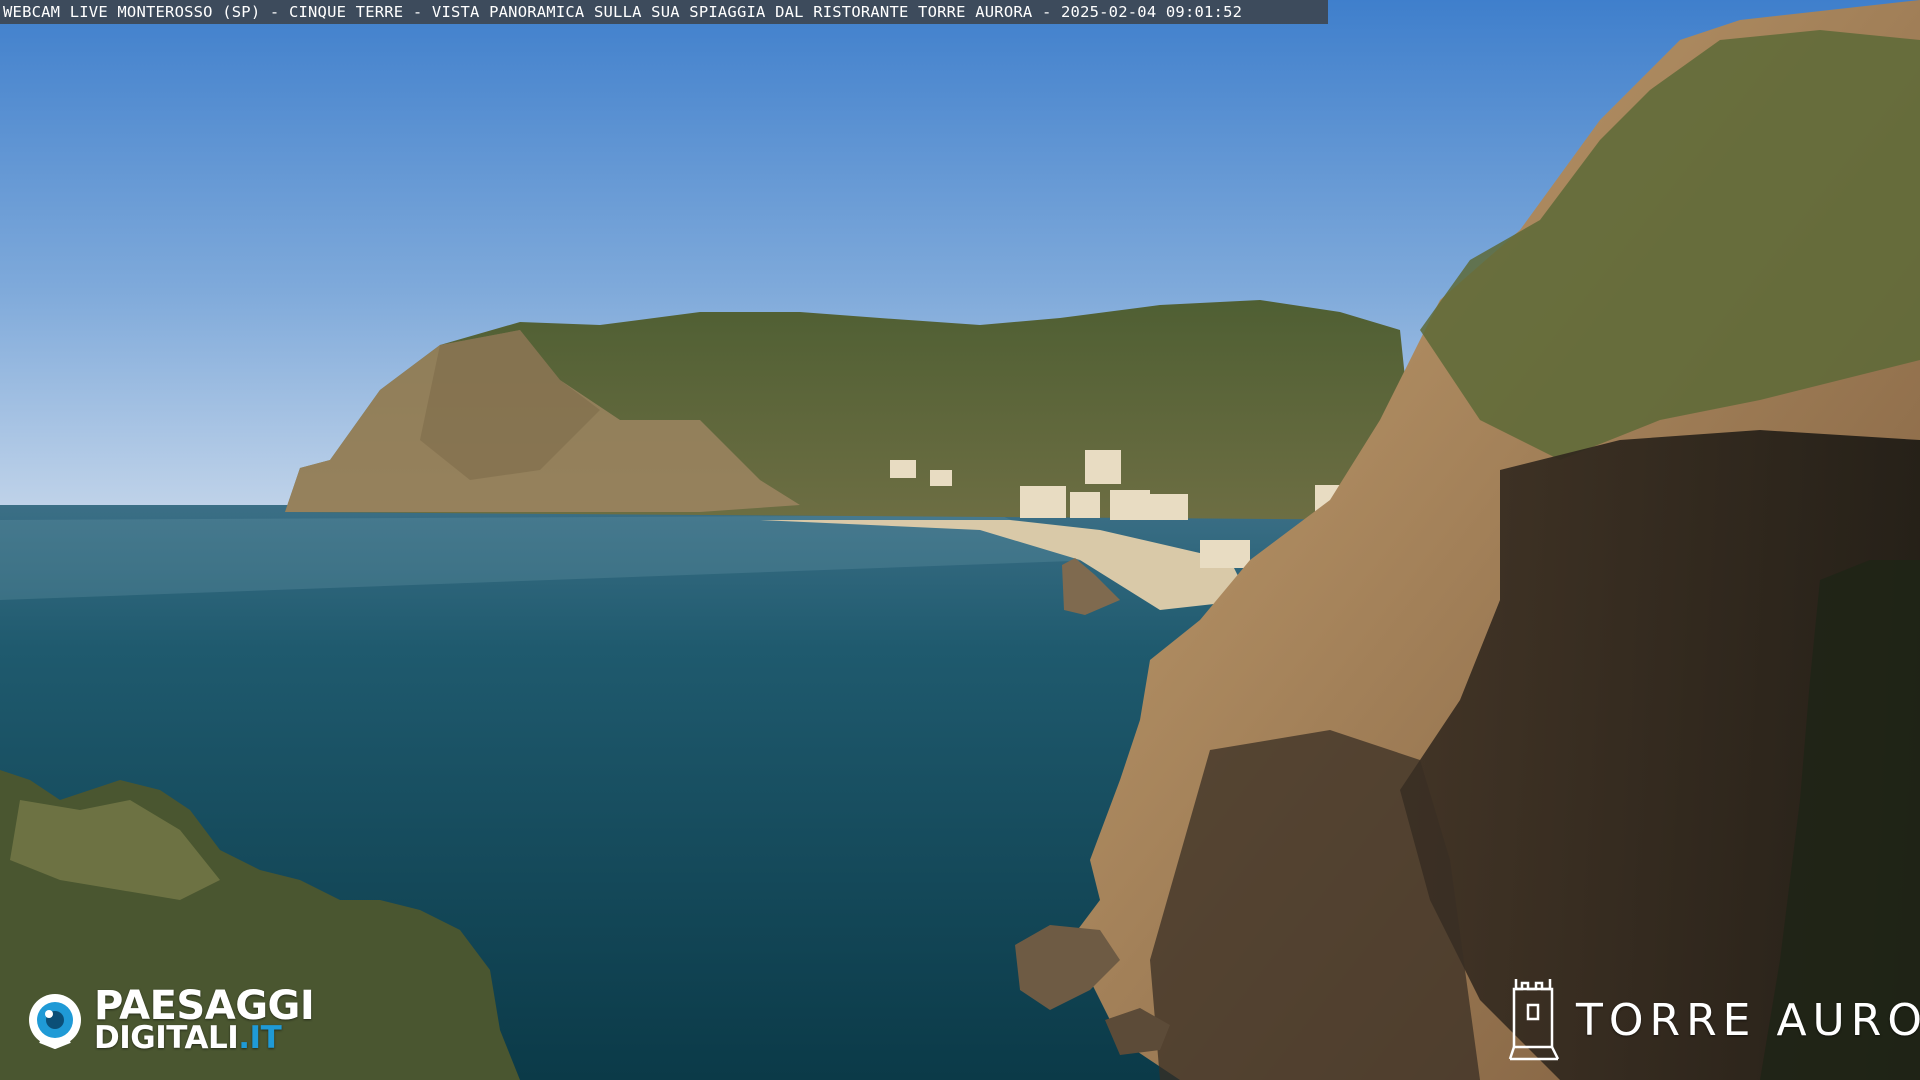  What do you see at coordinates (260, 1038) in the screenshot?
I see `logo-text-tld: .IT` at bounding box center [260, 1038].